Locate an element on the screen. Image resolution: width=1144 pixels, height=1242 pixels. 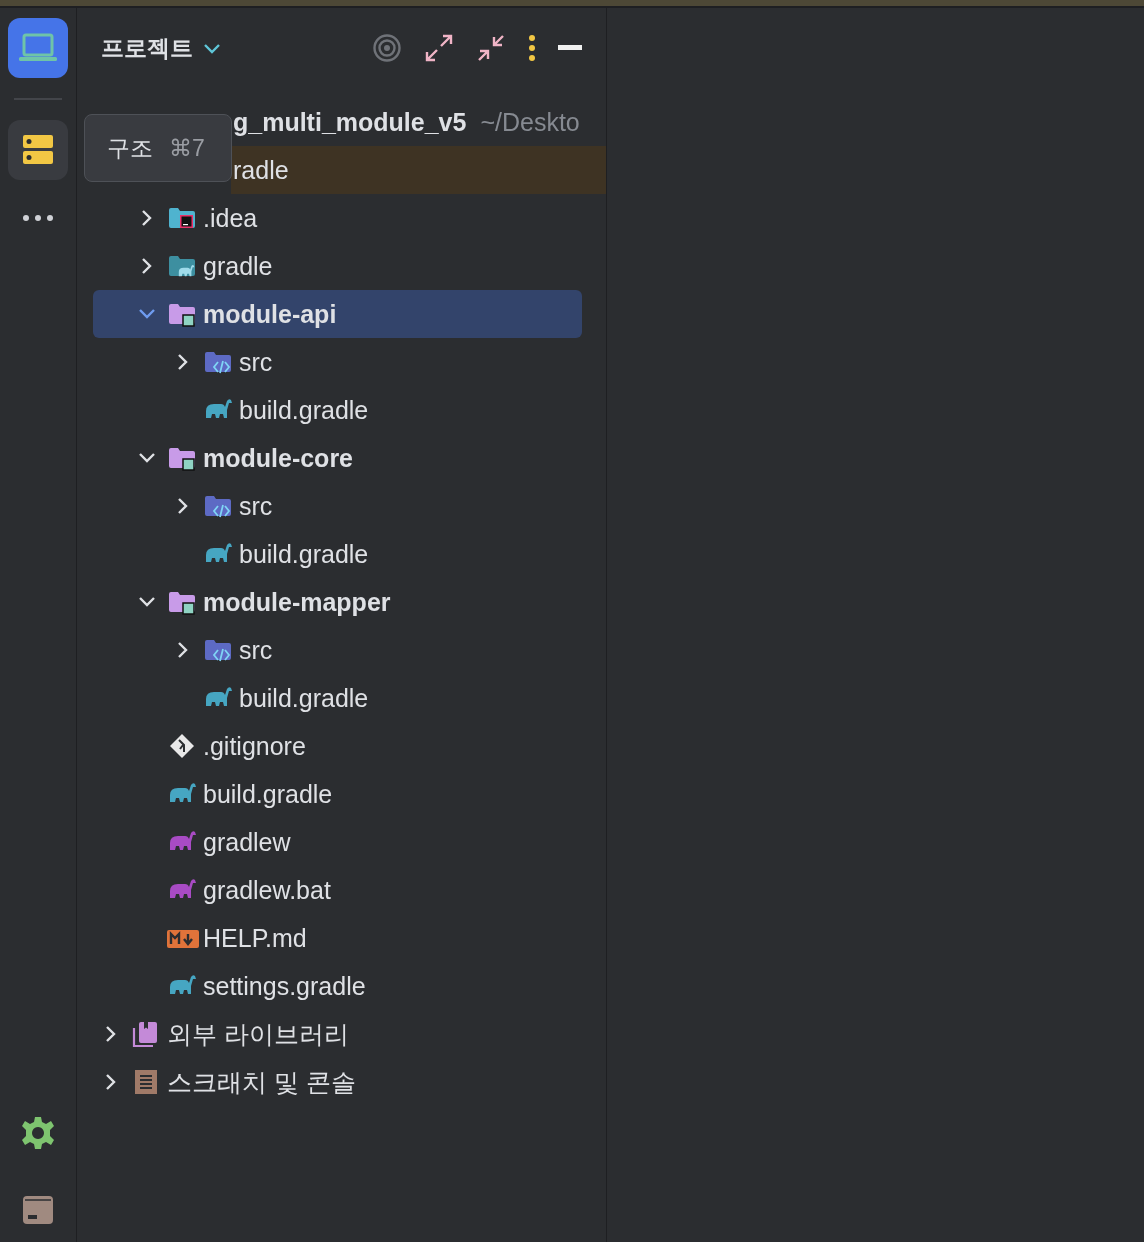
kebab-menu-icon is located at coordinates (532, 48).